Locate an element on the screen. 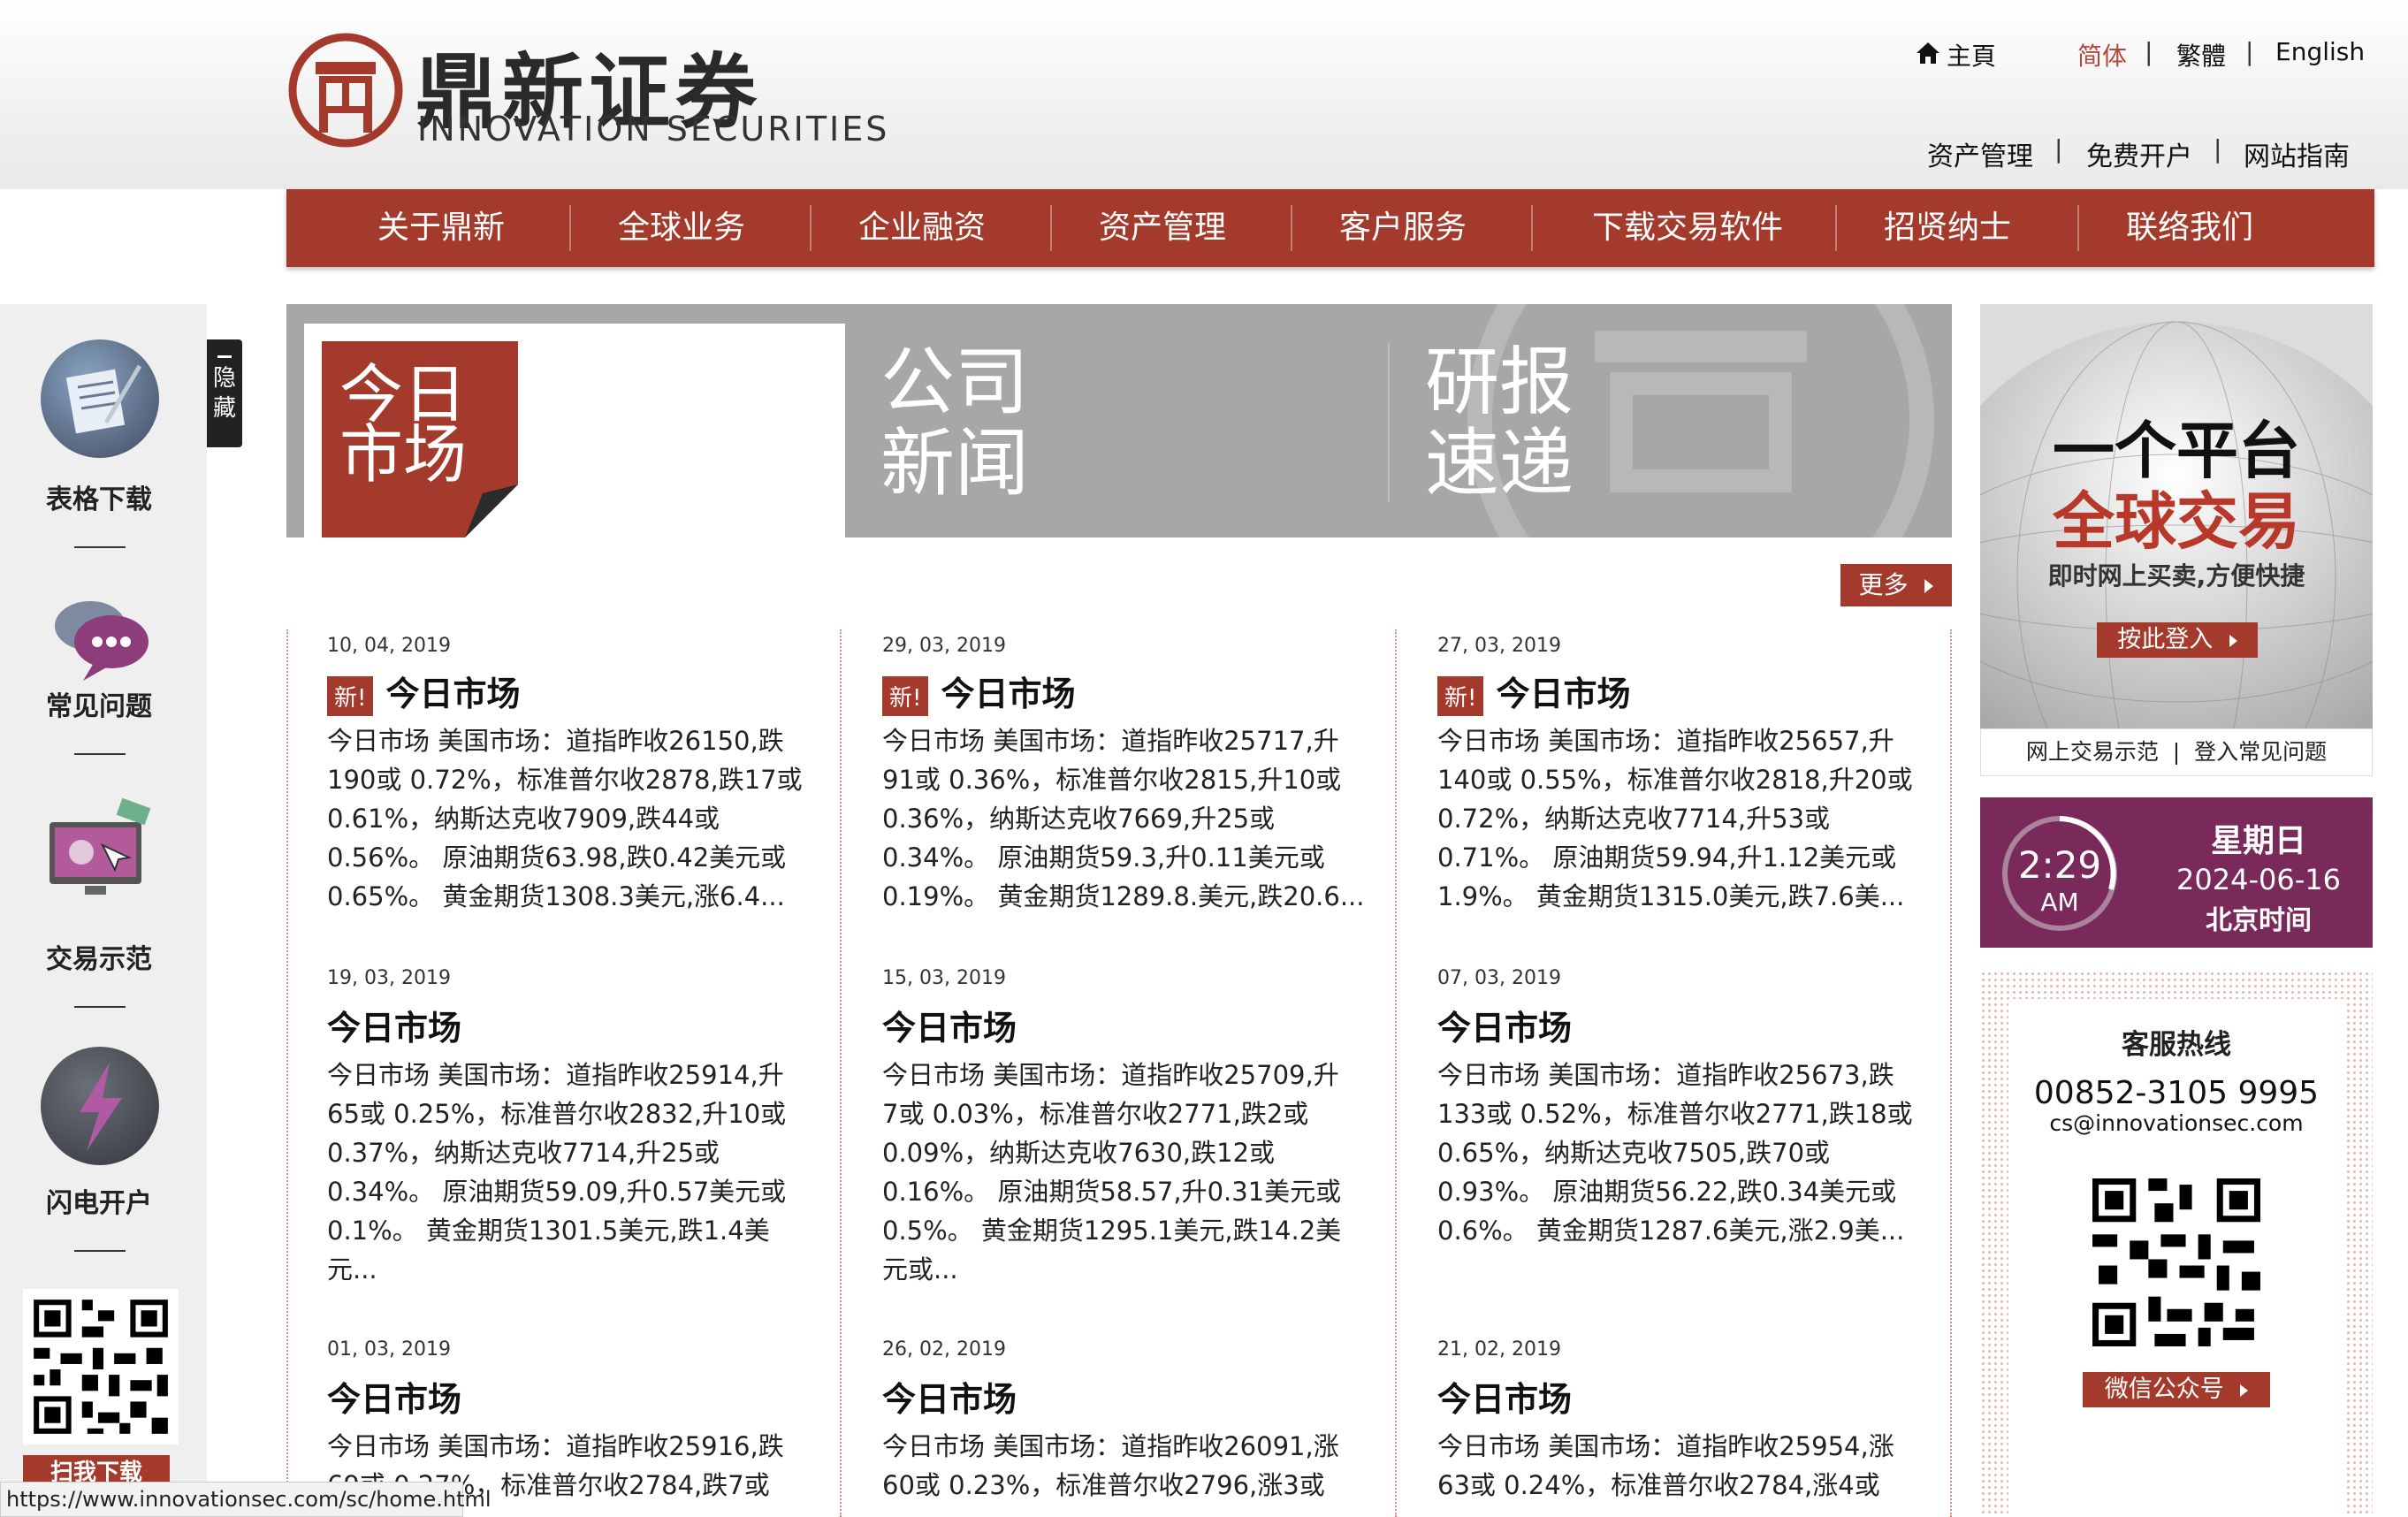  lang-simplified-link: 简体 is located at coordinates (2102, 54).